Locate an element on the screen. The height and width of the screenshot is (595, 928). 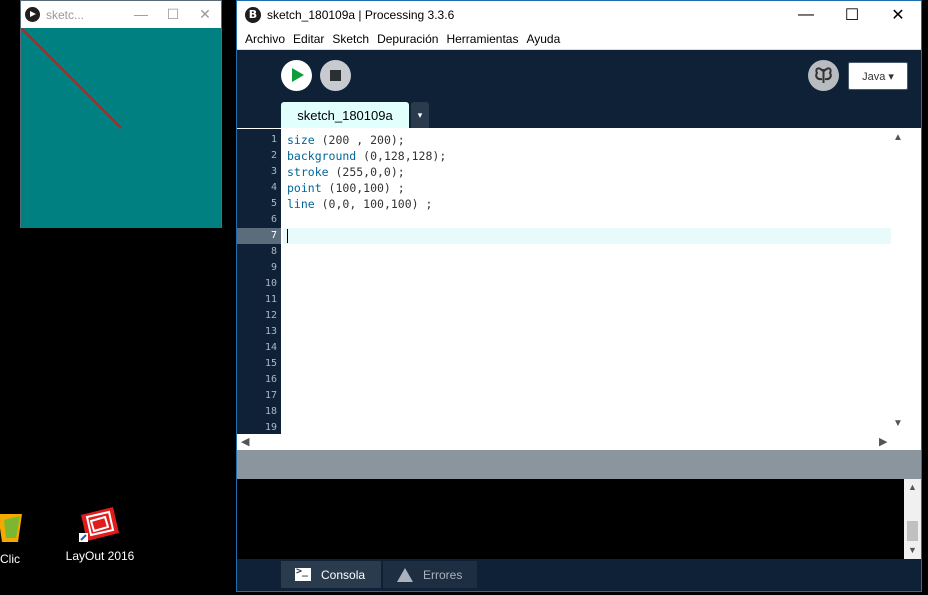
sketch-canvas is located at coordinates (120, 127).